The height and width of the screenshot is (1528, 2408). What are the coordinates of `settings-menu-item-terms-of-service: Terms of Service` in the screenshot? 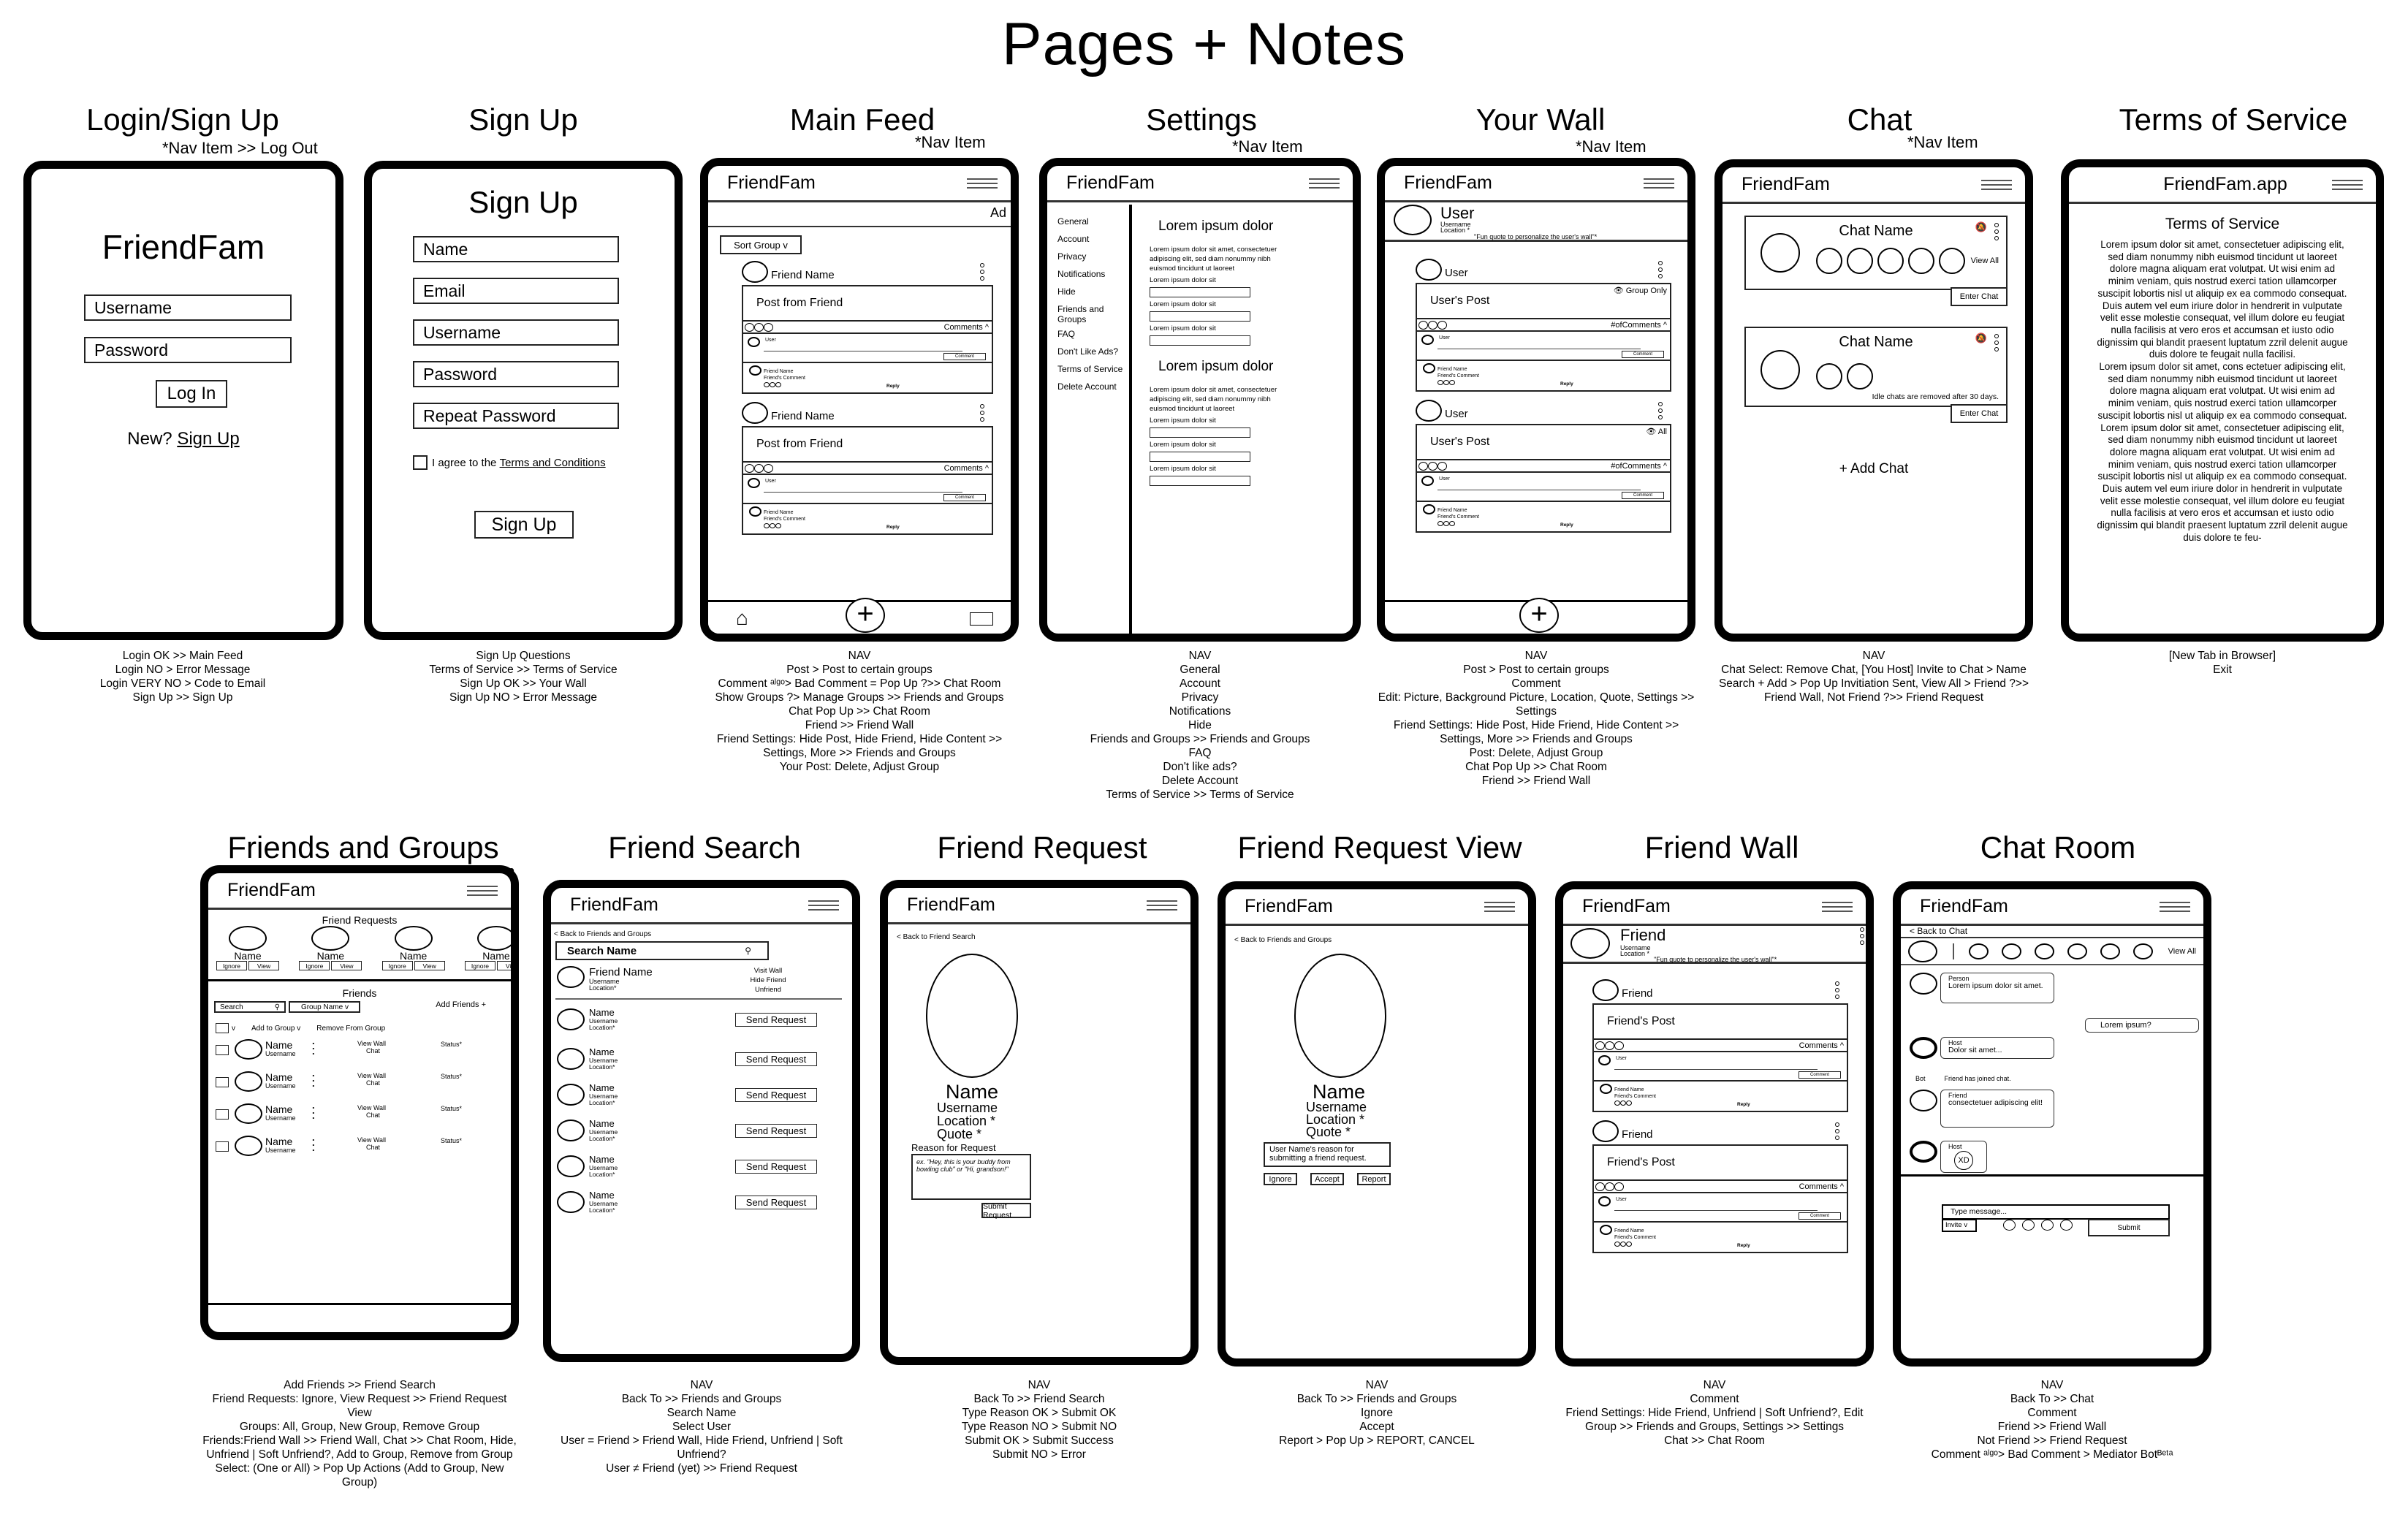 It's located at (1092, 369).